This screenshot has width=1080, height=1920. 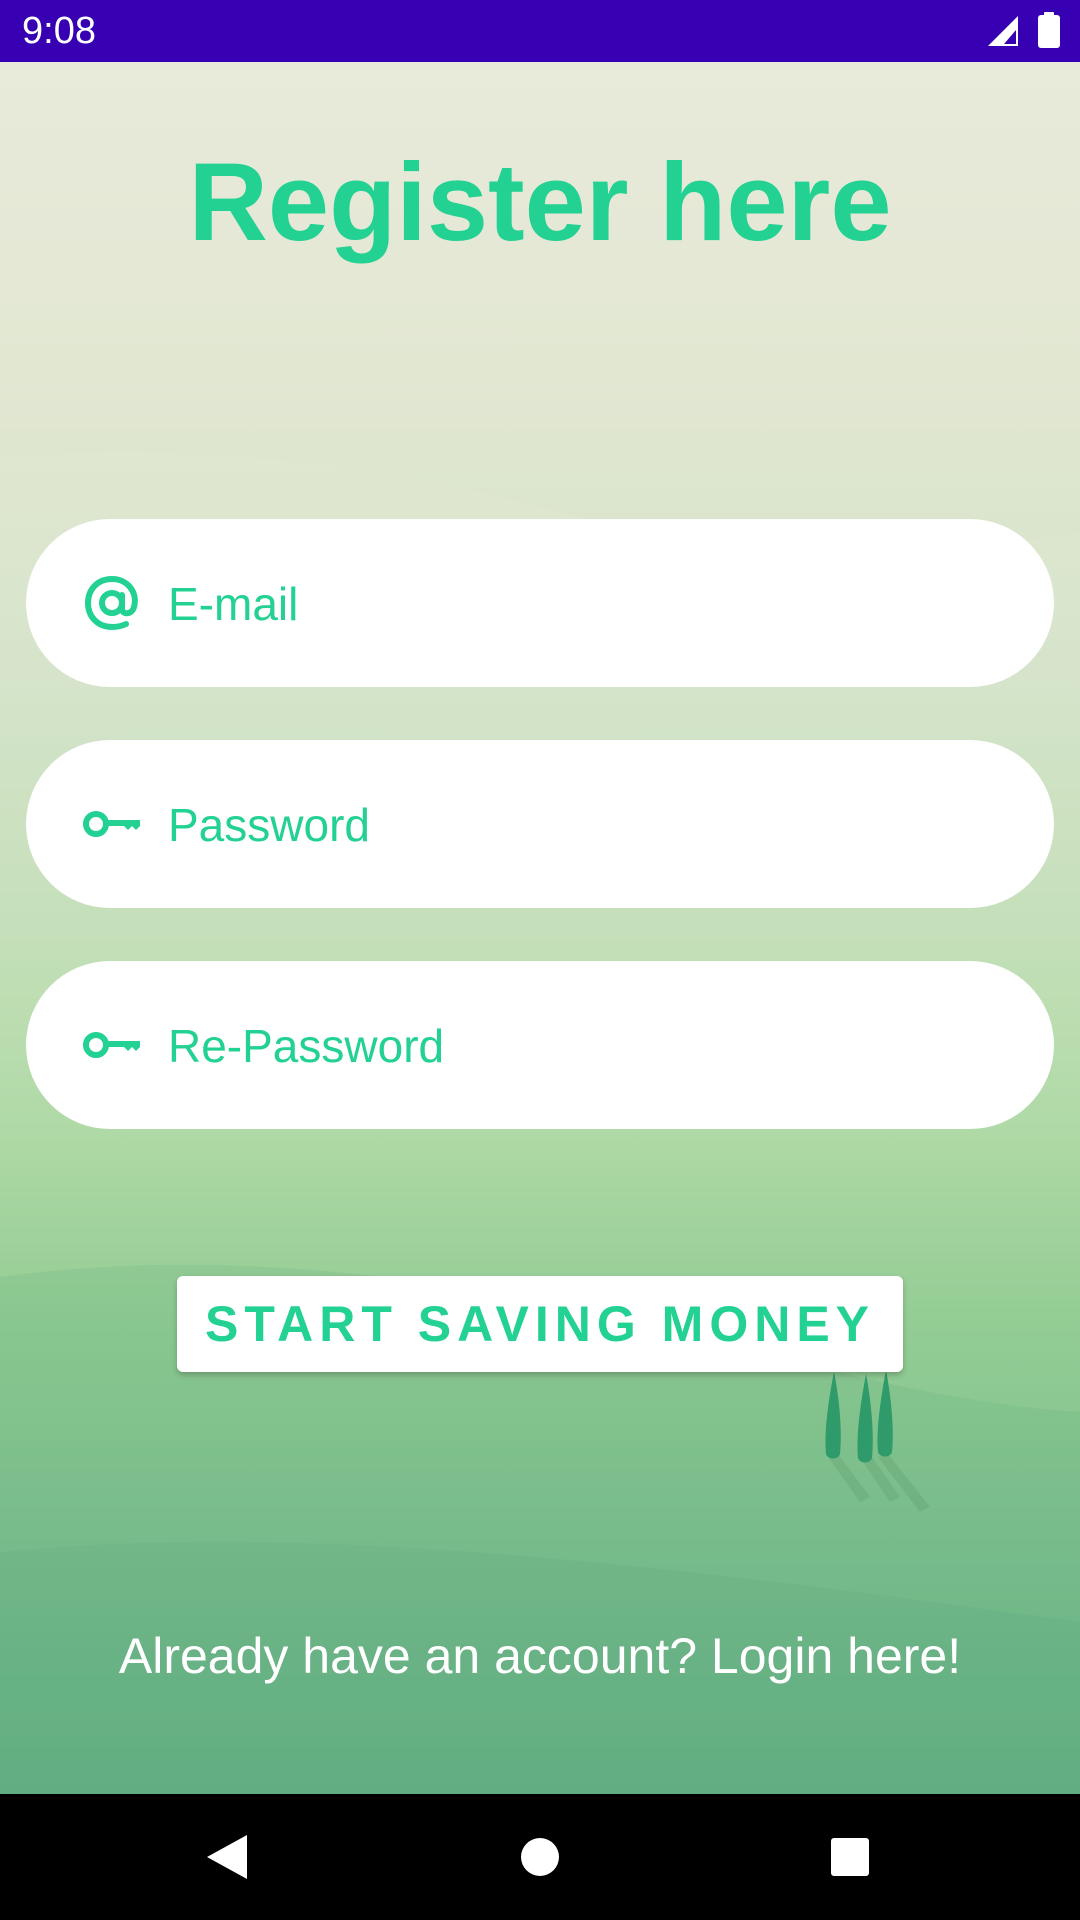 What do you see at coordinates (540, 31) in the screenshot?
I see `status-bar: 9:08` at bounding box center [540, 31].